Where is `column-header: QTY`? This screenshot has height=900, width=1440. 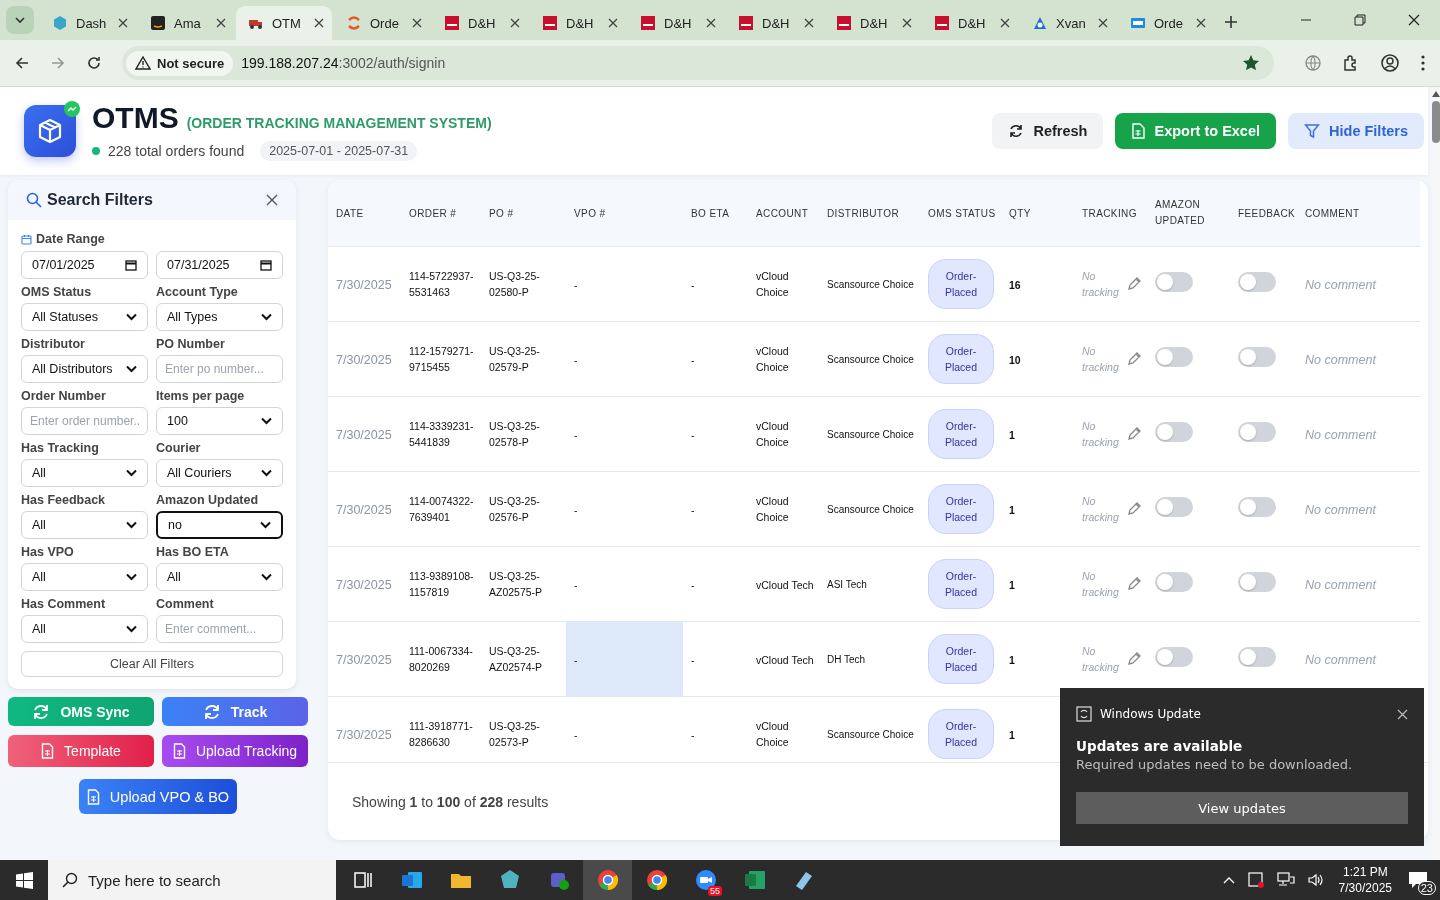 column-header: QTY is located at coordinates (1020, 214).